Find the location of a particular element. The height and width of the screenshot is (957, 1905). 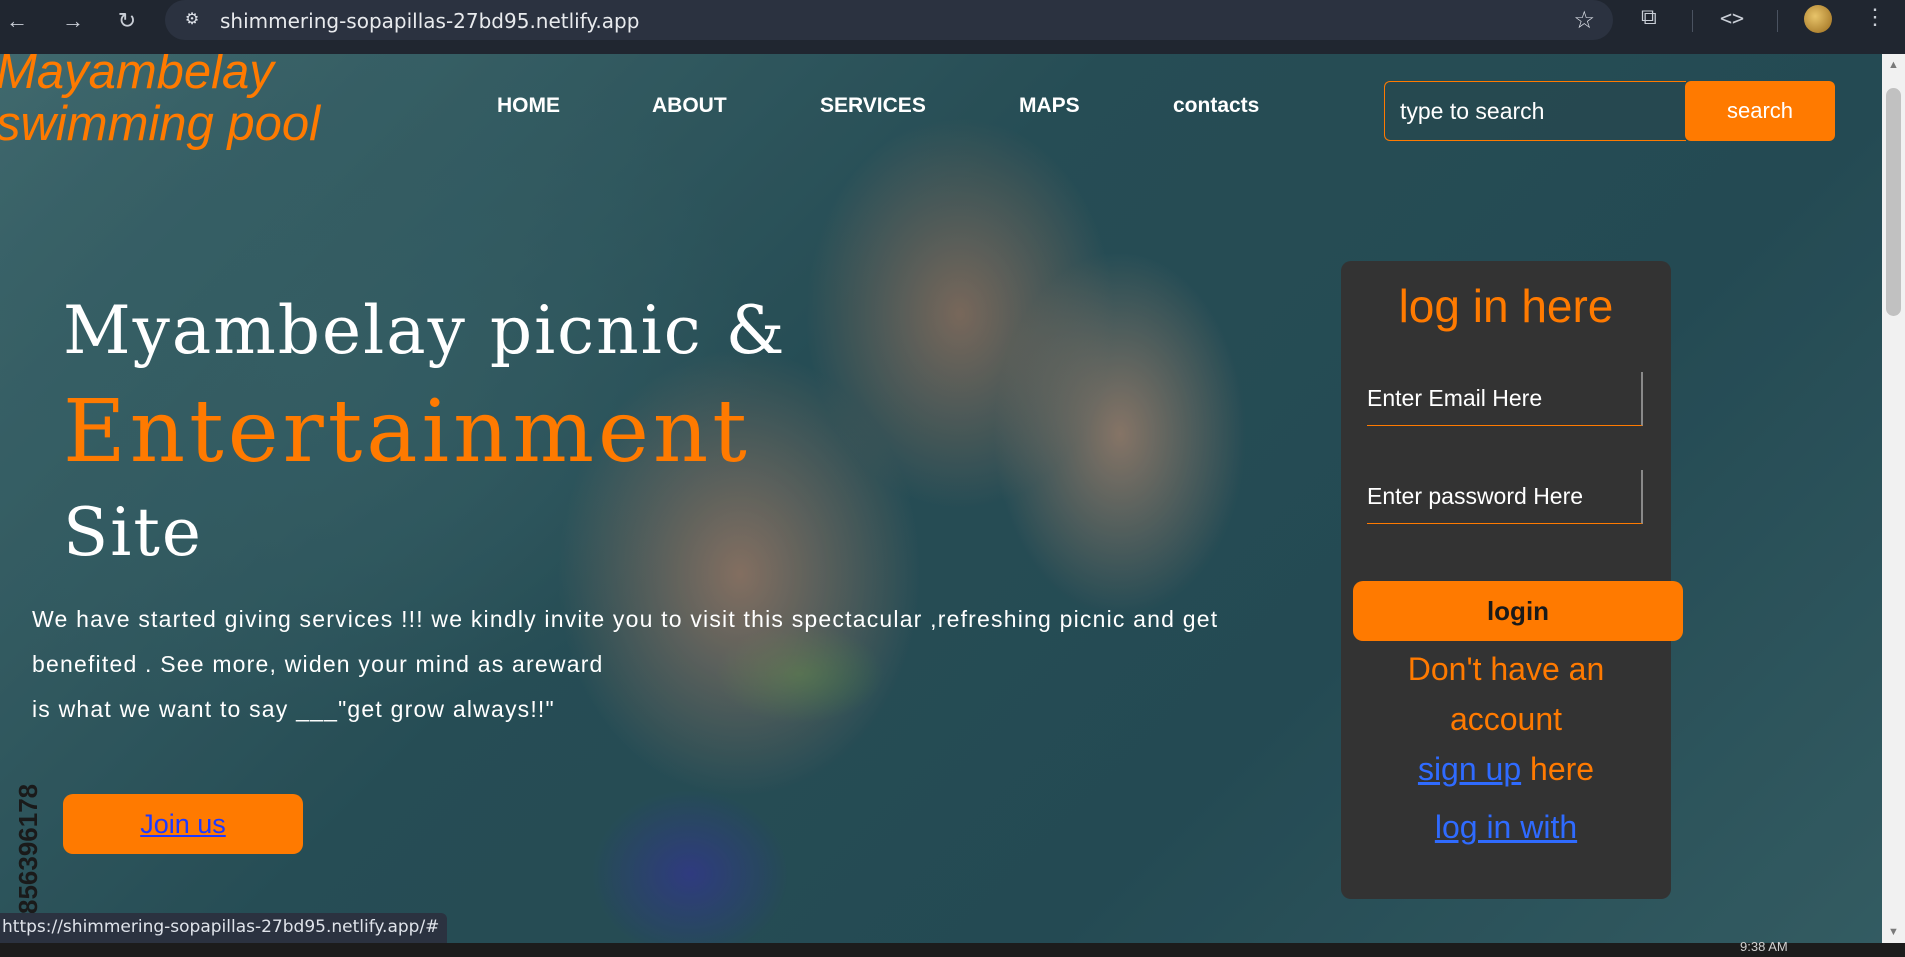

profile-avatar is located at coordinates (1818, 19).